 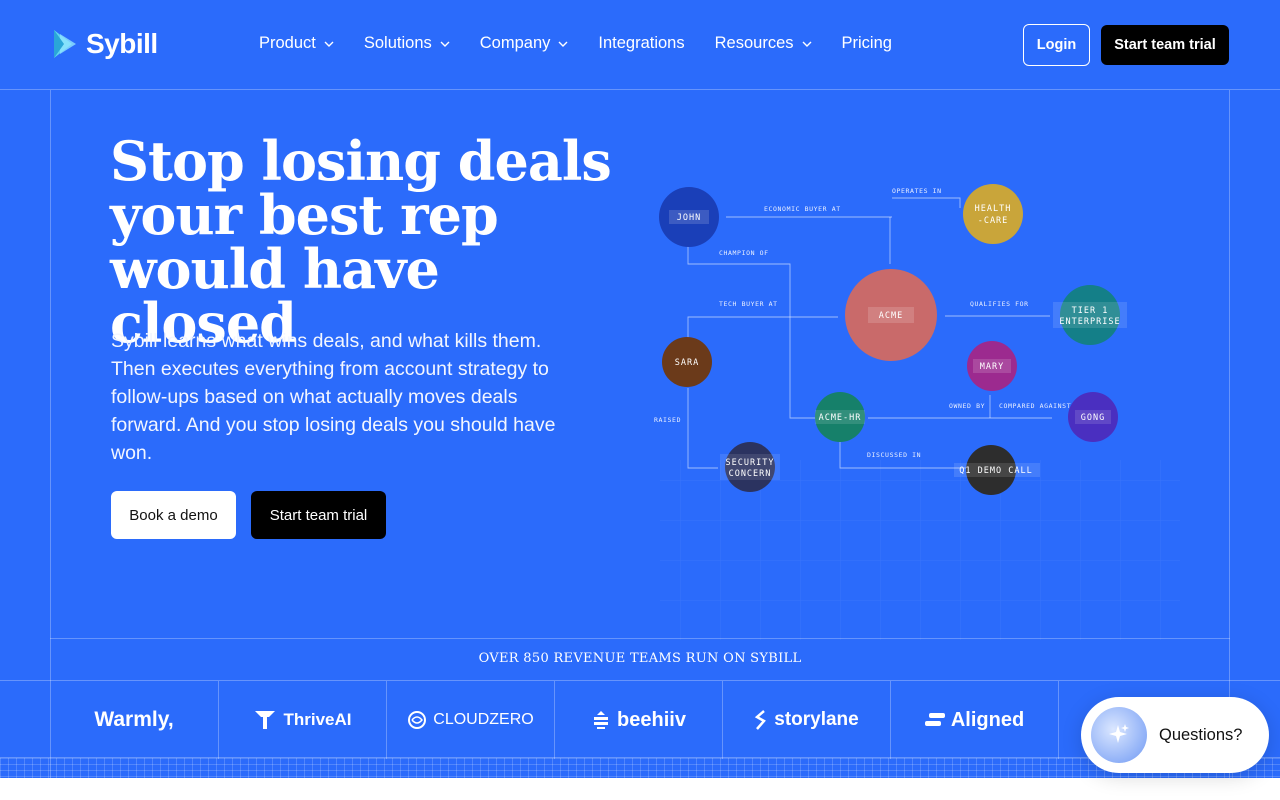 What do you see at coordinates (750, 474) in the screenshot?
I see `node-label: CONCERN` at bounding box center [750, 474].